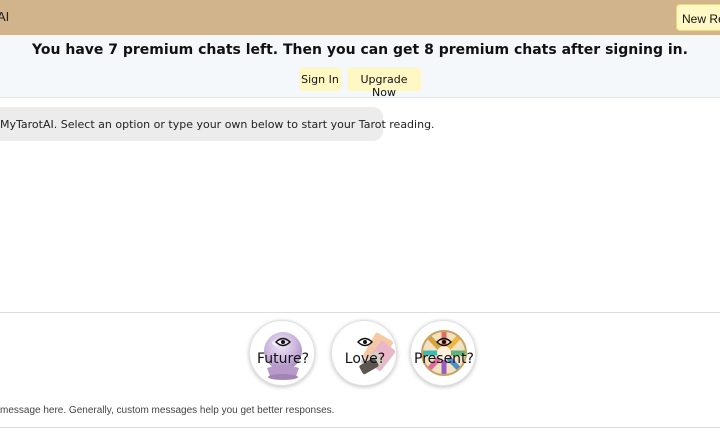  I want to click on upgrade-now-button: Upgrade Now, so click(384, 83).